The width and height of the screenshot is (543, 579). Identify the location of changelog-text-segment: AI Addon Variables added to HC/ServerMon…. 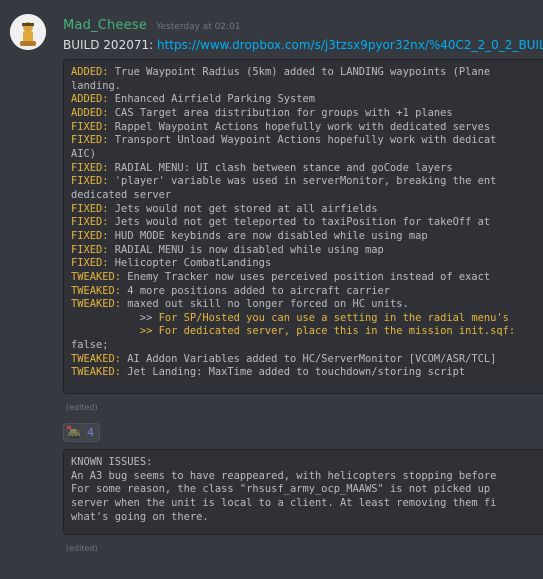
(309, 358).